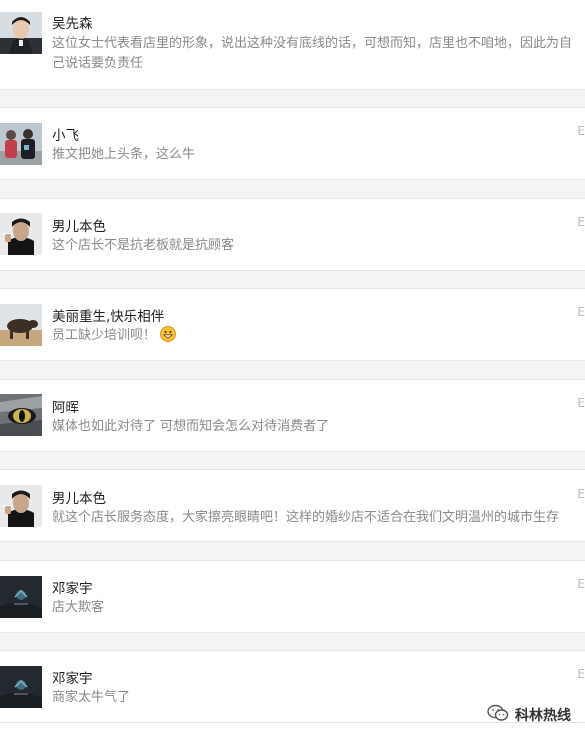 This screenshot has height=740, width=585. What do you see at coordinates (543, 716) in the screenshot?
I see `watermark-text: 科林热线` at bounding box center [543, 716].